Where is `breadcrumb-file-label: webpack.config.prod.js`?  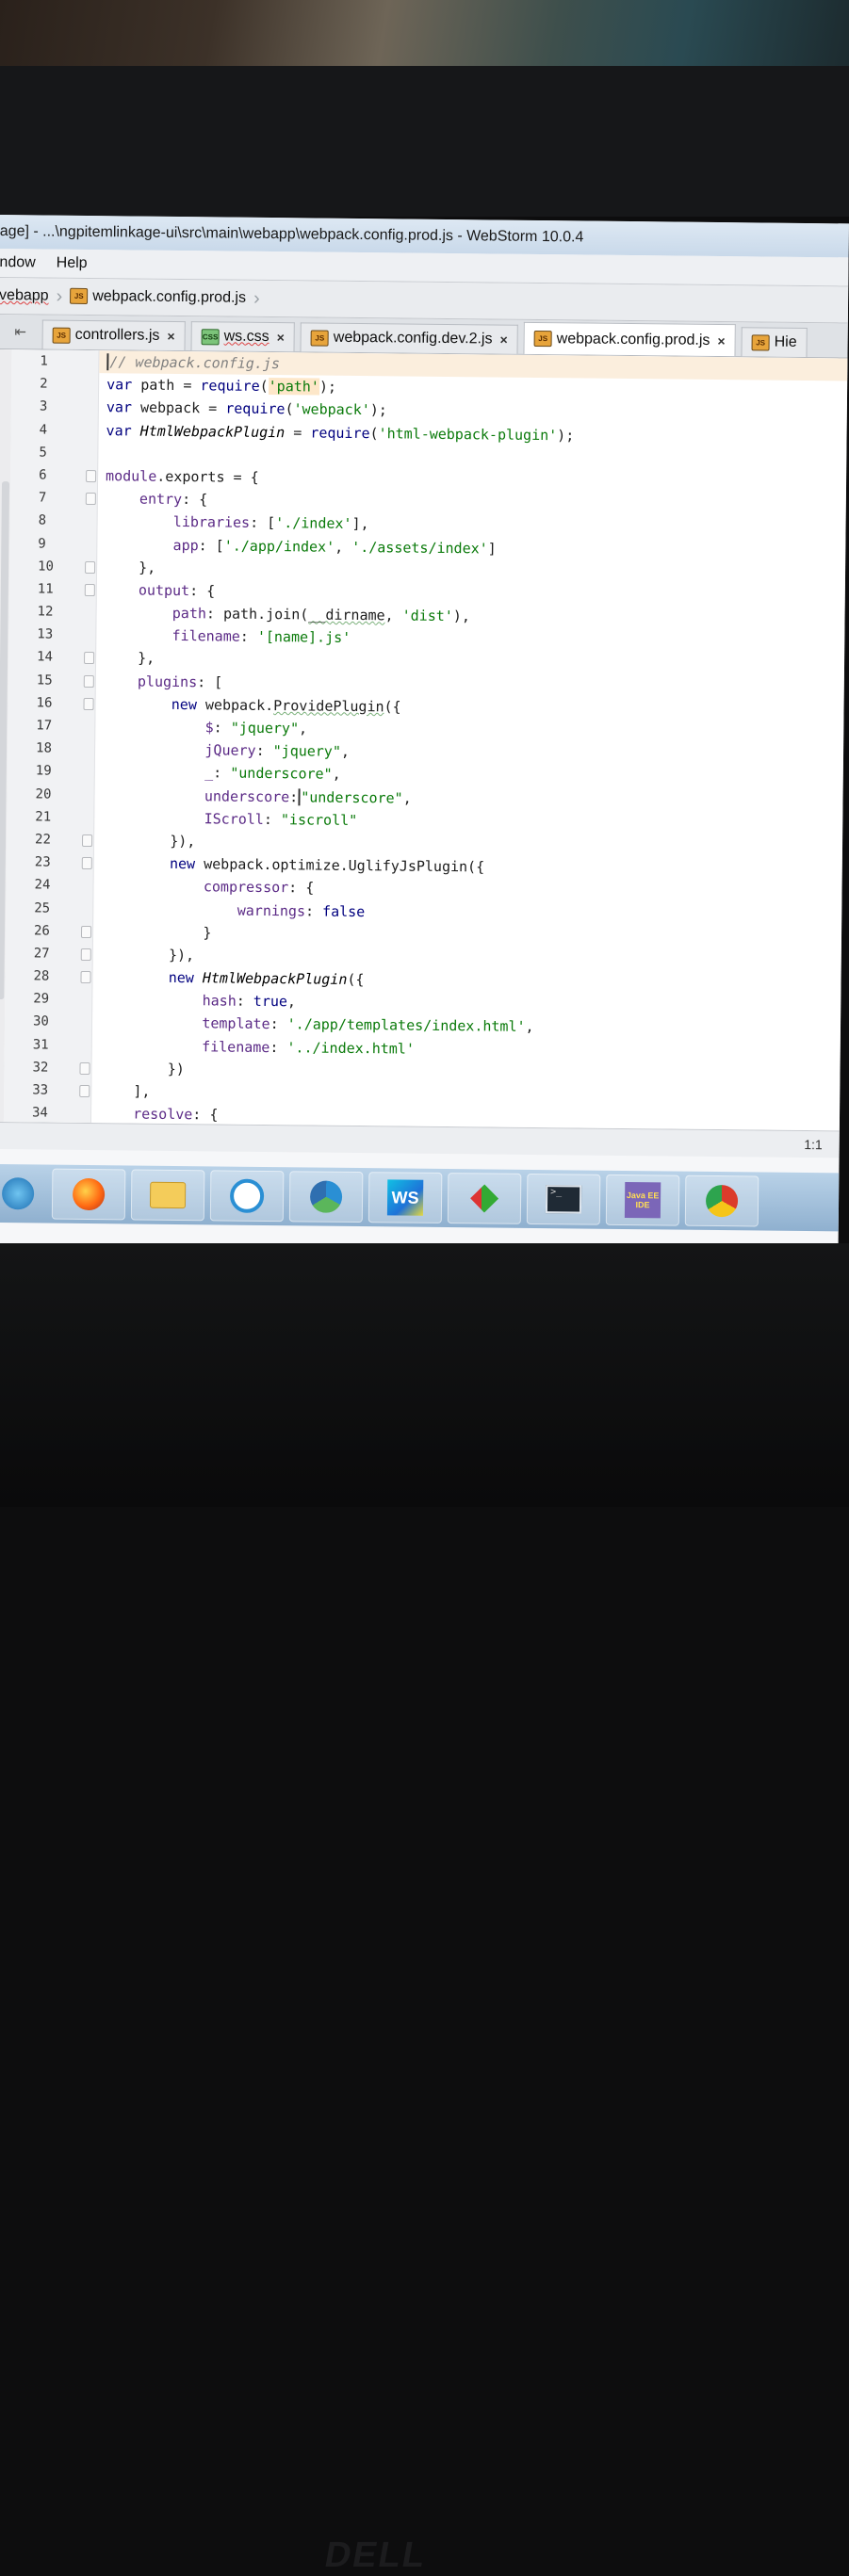 breadcrumb-file-label: webpack.config.prod.js is located at coordinates (169, 297).